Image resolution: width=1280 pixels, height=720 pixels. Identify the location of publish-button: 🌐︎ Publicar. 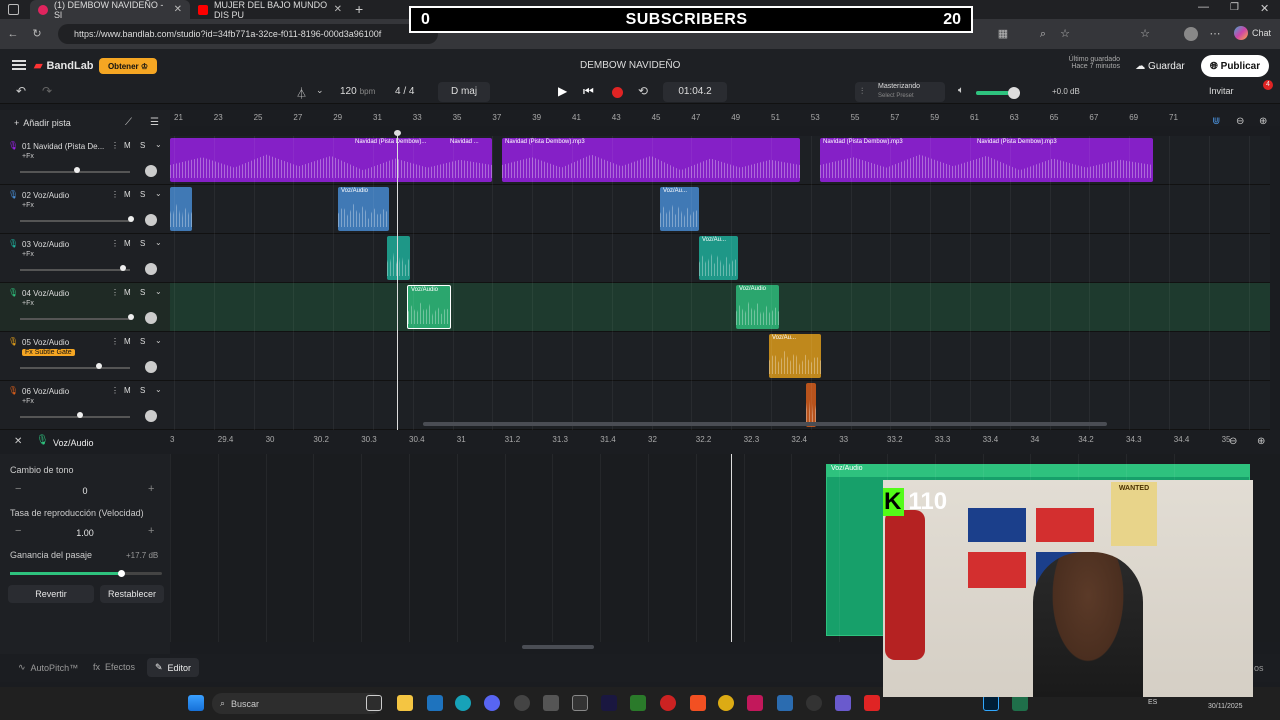
(1235, 66).